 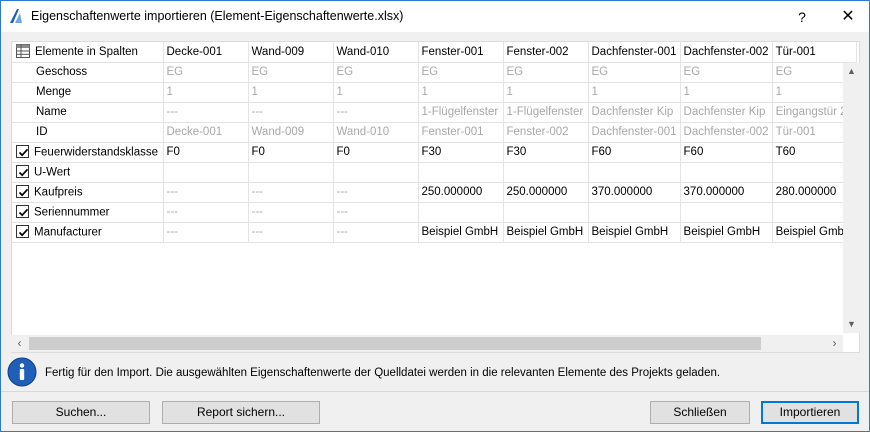 I want to click on meta-row-label: Name, so click(x=88, y=112).